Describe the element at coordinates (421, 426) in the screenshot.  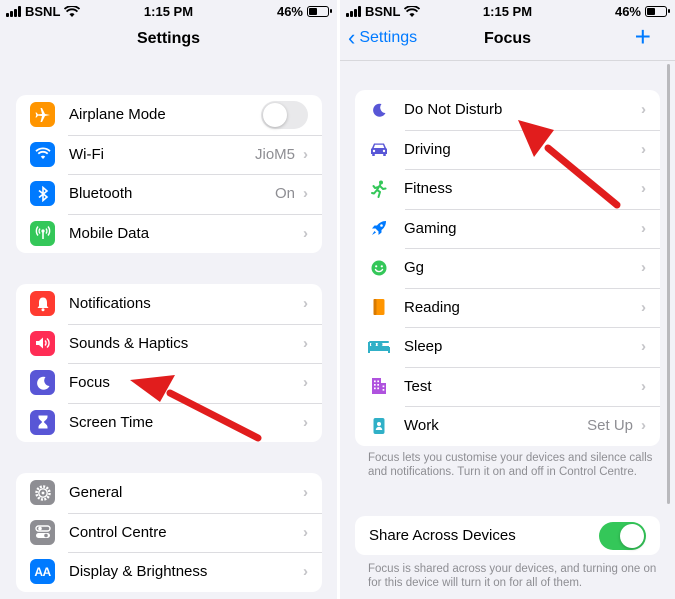
I see `focus-item-label: Work` at that location.